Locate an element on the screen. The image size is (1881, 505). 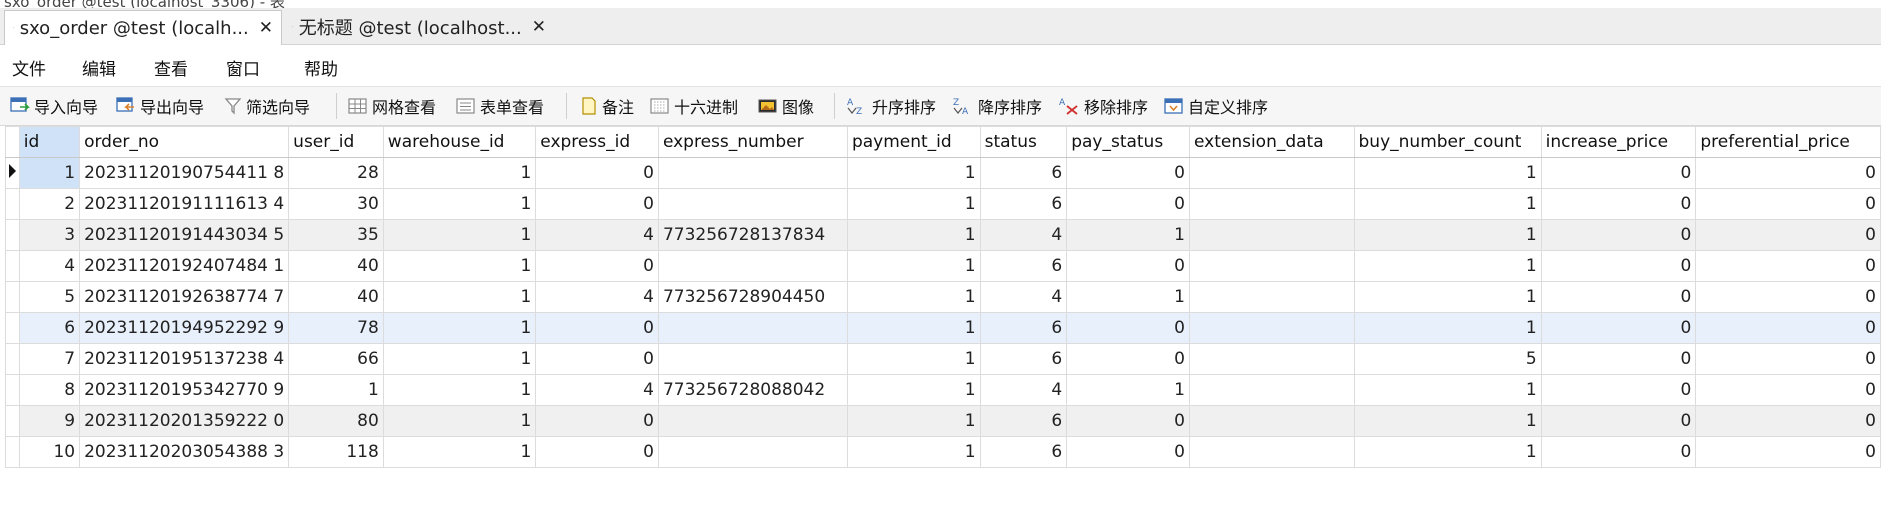
table-row: 10 20231120203054388 3 118 1 0 1 6 0 1 0 0 is located at coordinates (943, 452).